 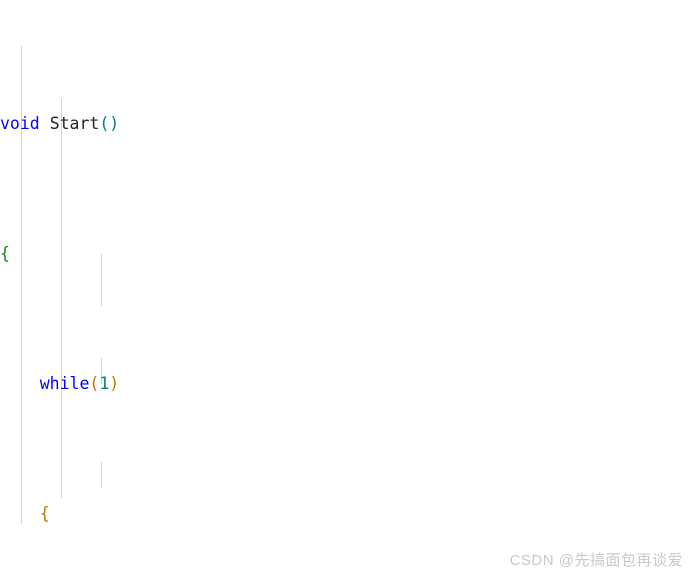 What do you see at coordinates (104, 123) in the screenshot?
I see `paren-open: (` at bounding box center [104, 123].